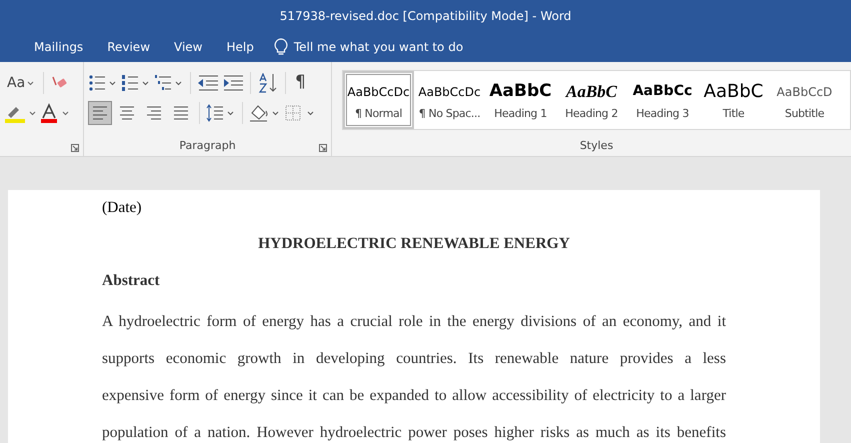  I want to click on window-title: 517938-revised.doc [Compatibility Mode] - Word, so click(426, 16).